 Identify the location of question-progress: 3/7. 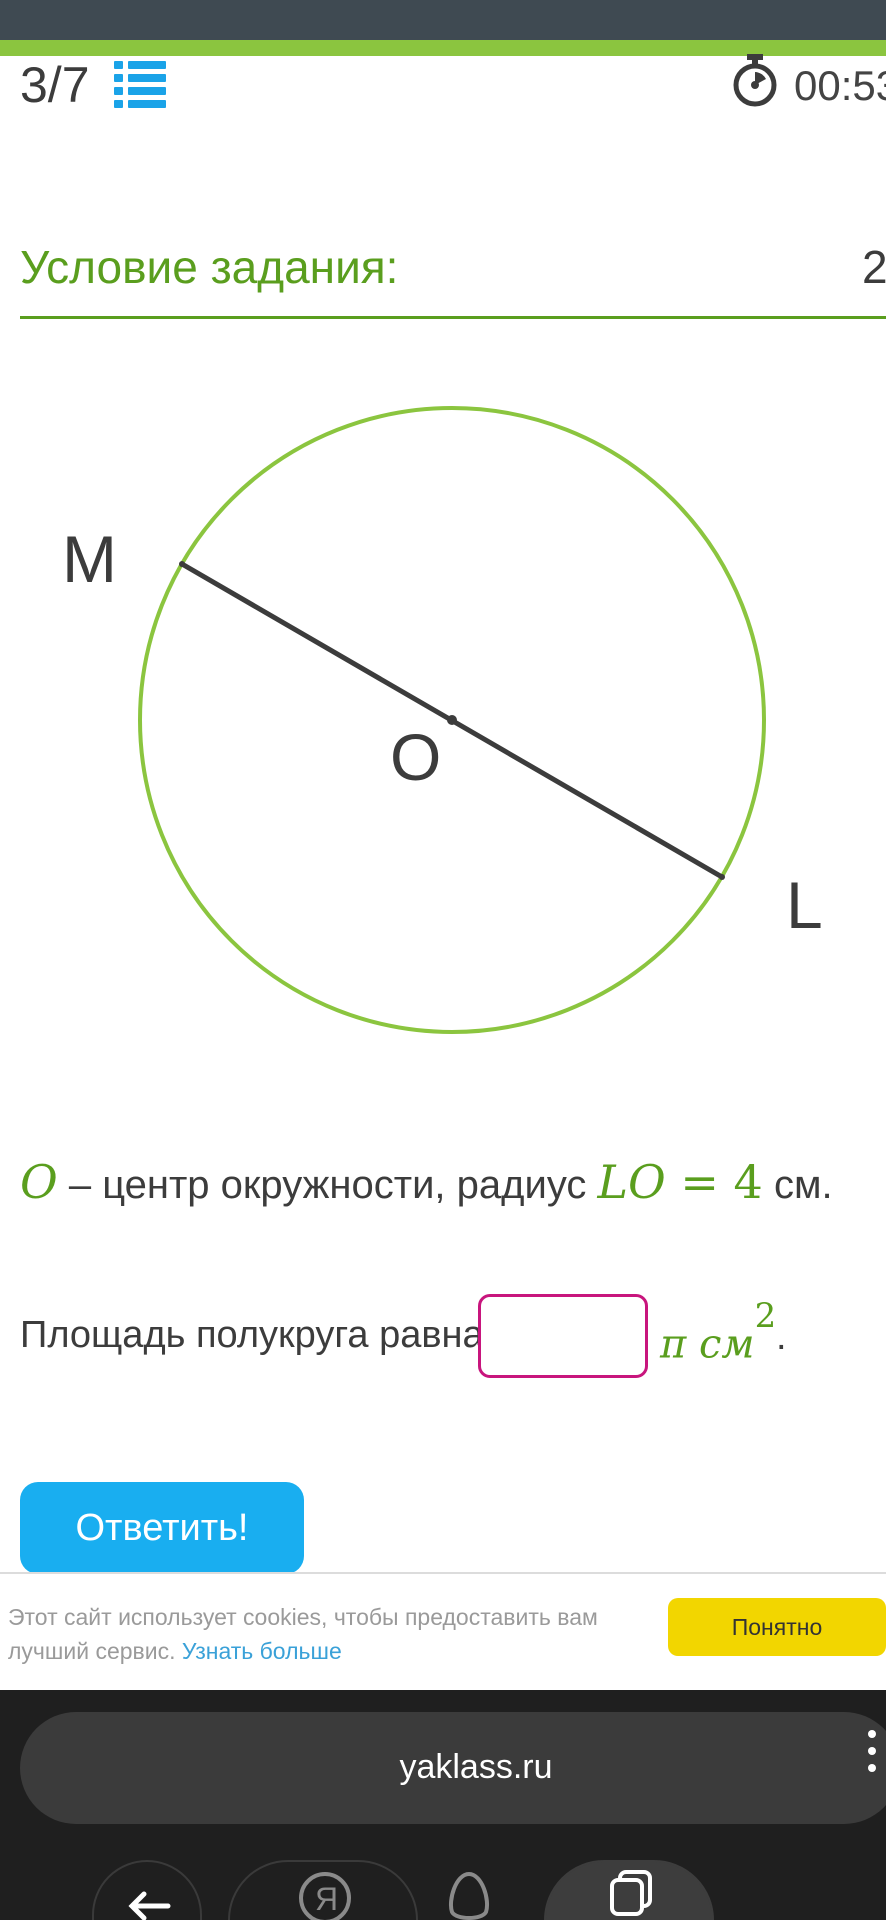
(55, 85).